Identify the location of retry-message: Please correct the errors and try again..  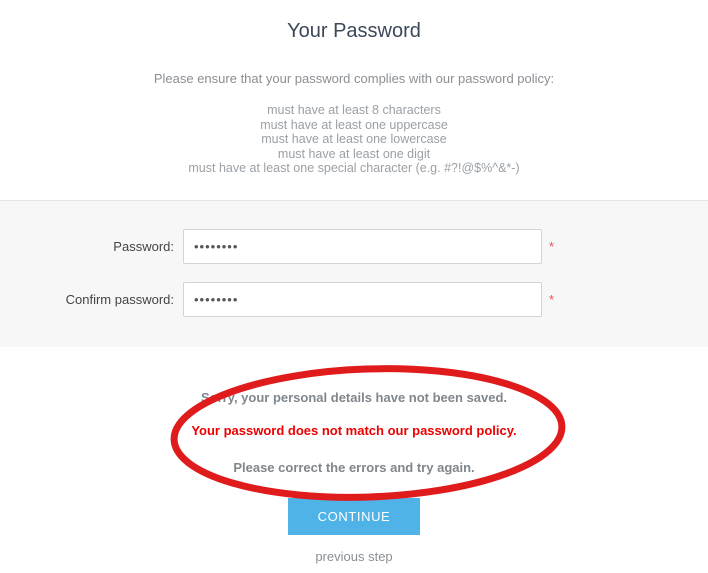
(354, 467).